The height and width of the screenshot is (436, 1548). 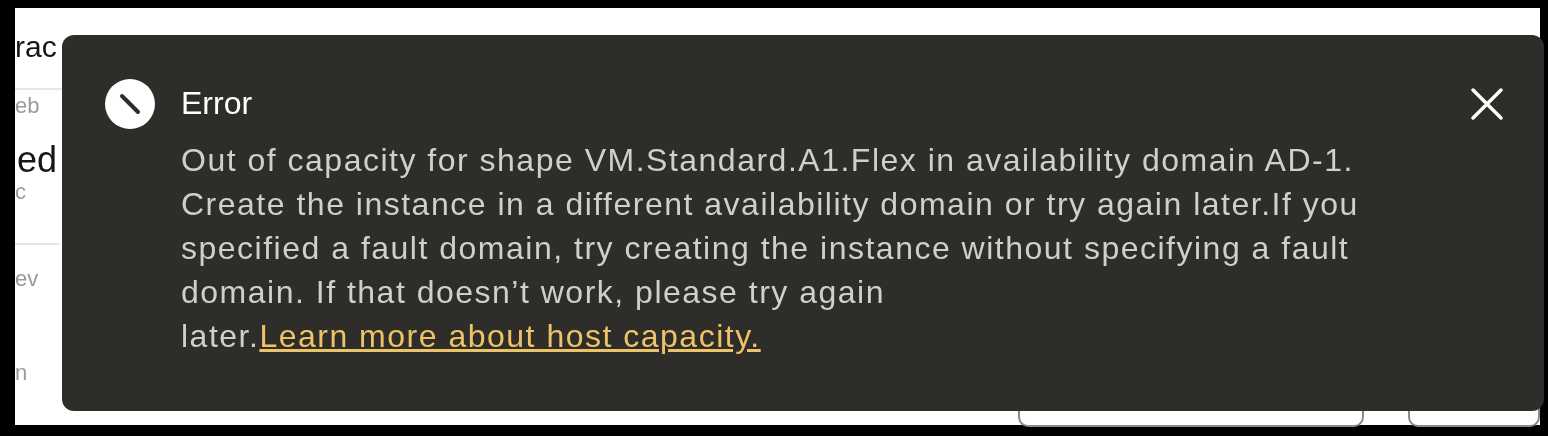 I want to click on toast-title: Error, so click(x=217, y=103).